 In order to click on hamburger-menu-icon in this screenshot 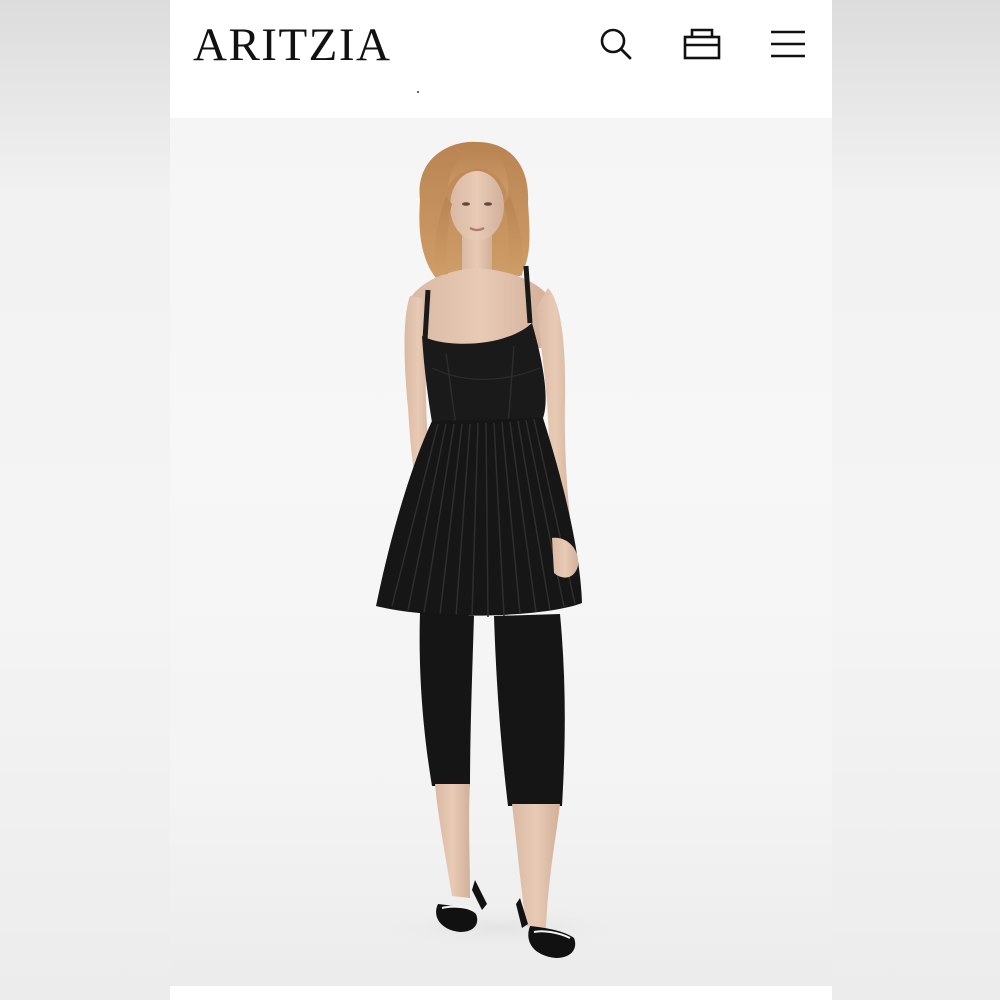, I will do `click(788, 44)`.